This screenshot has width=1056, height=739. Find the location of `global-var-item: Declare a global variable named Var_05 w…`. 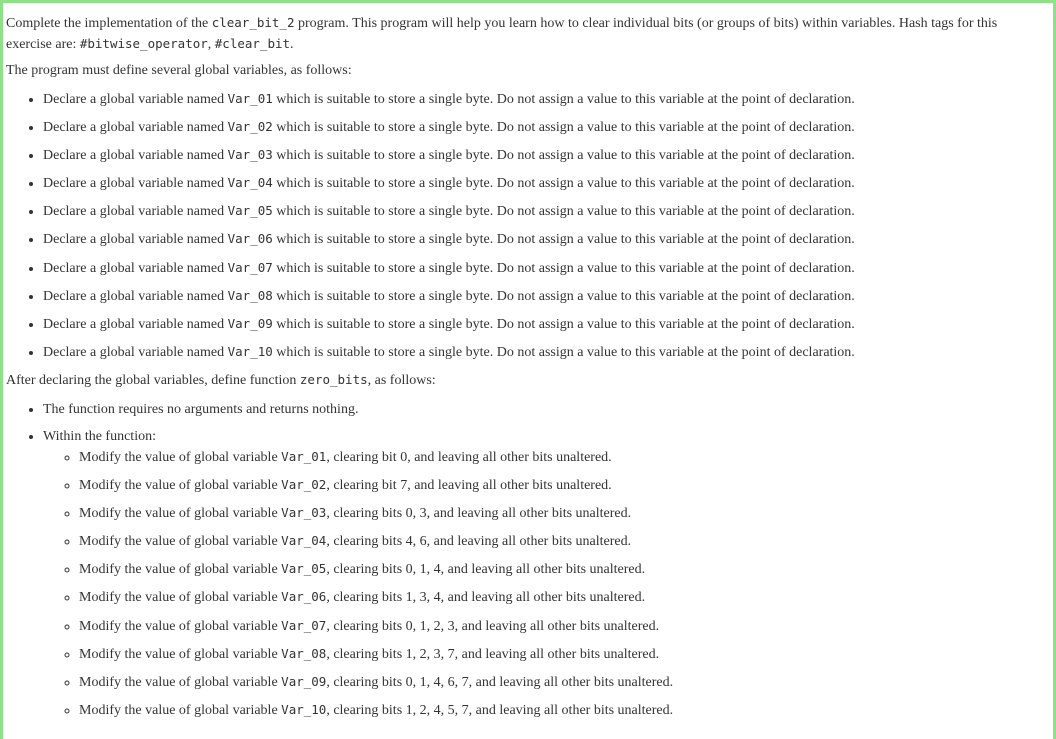

global-var-item: Declare a global variable named Var_05 w… is located at coordinates (541, 211).